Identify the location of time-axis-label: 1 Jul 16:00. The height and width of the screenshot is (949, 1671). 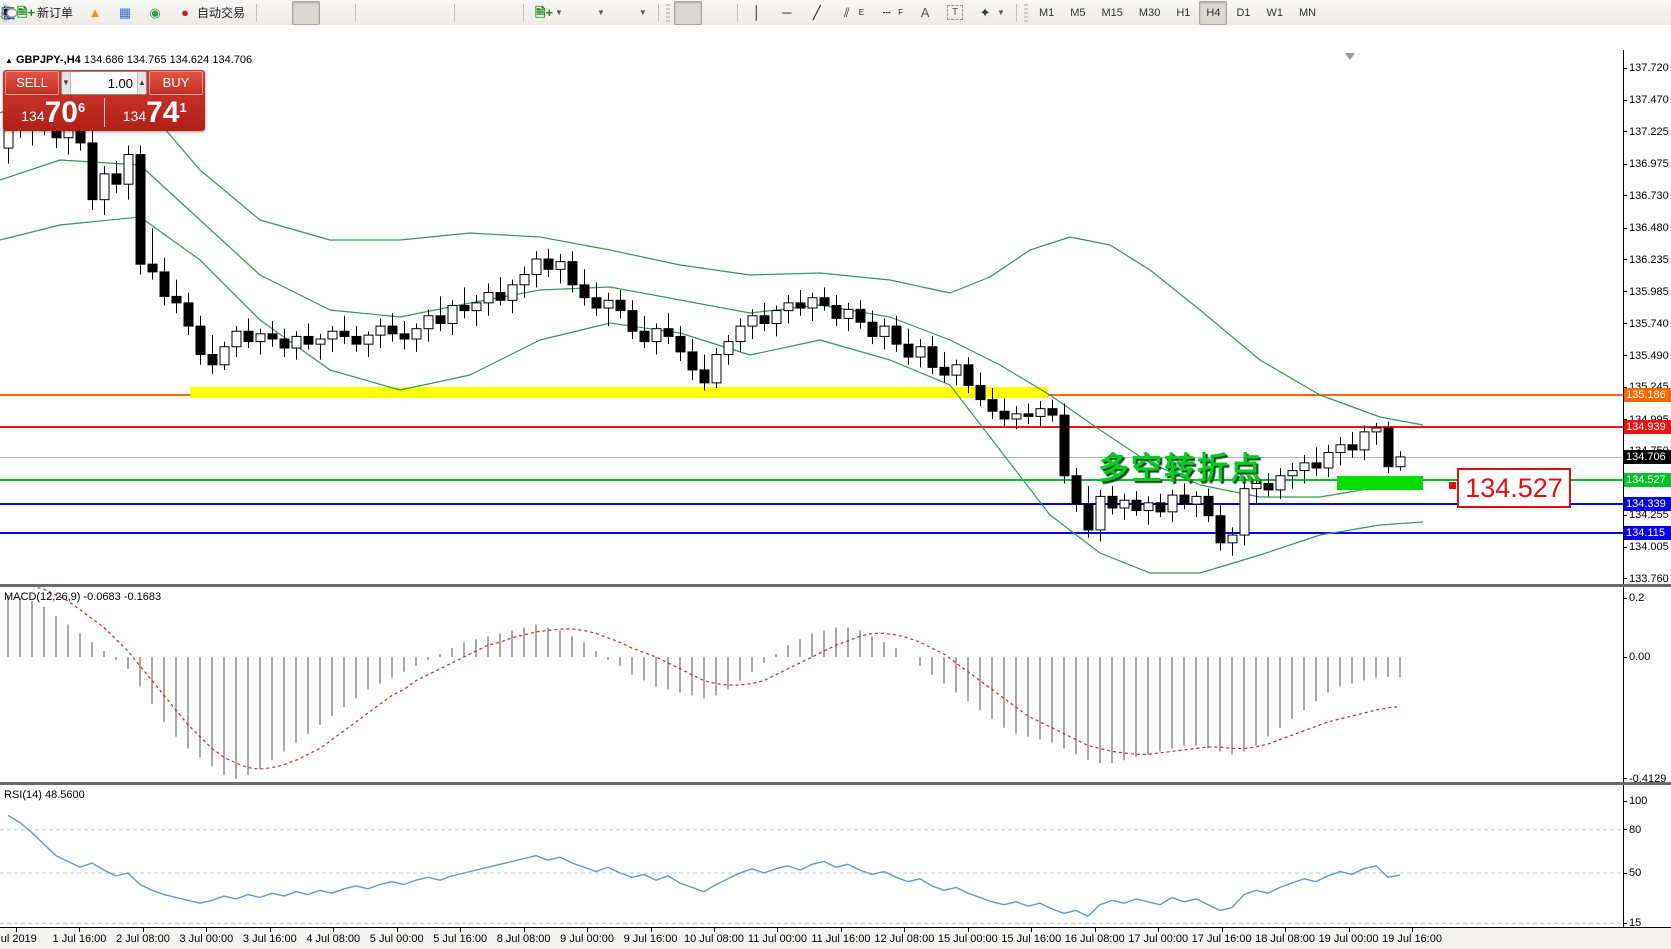
(79, 939).